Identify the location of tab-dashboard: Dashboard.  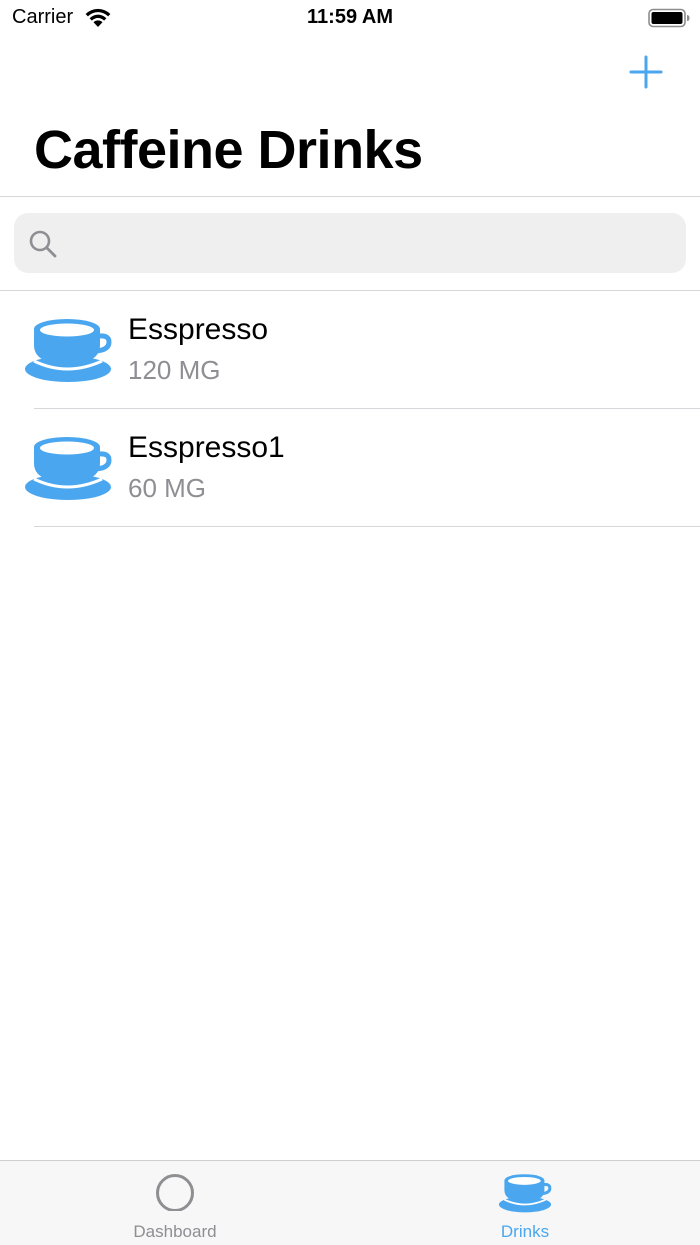
(175, 1203).